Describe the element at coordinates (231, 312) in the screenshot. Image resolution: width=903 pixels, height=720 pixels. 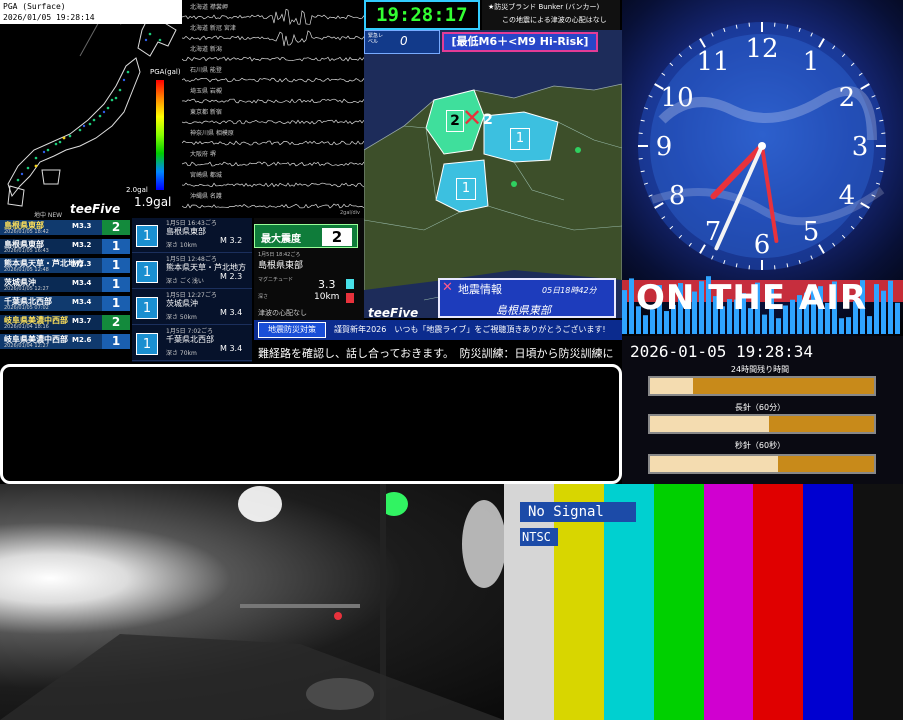
I see `eq-detail-mag: M 3.4` at that location.